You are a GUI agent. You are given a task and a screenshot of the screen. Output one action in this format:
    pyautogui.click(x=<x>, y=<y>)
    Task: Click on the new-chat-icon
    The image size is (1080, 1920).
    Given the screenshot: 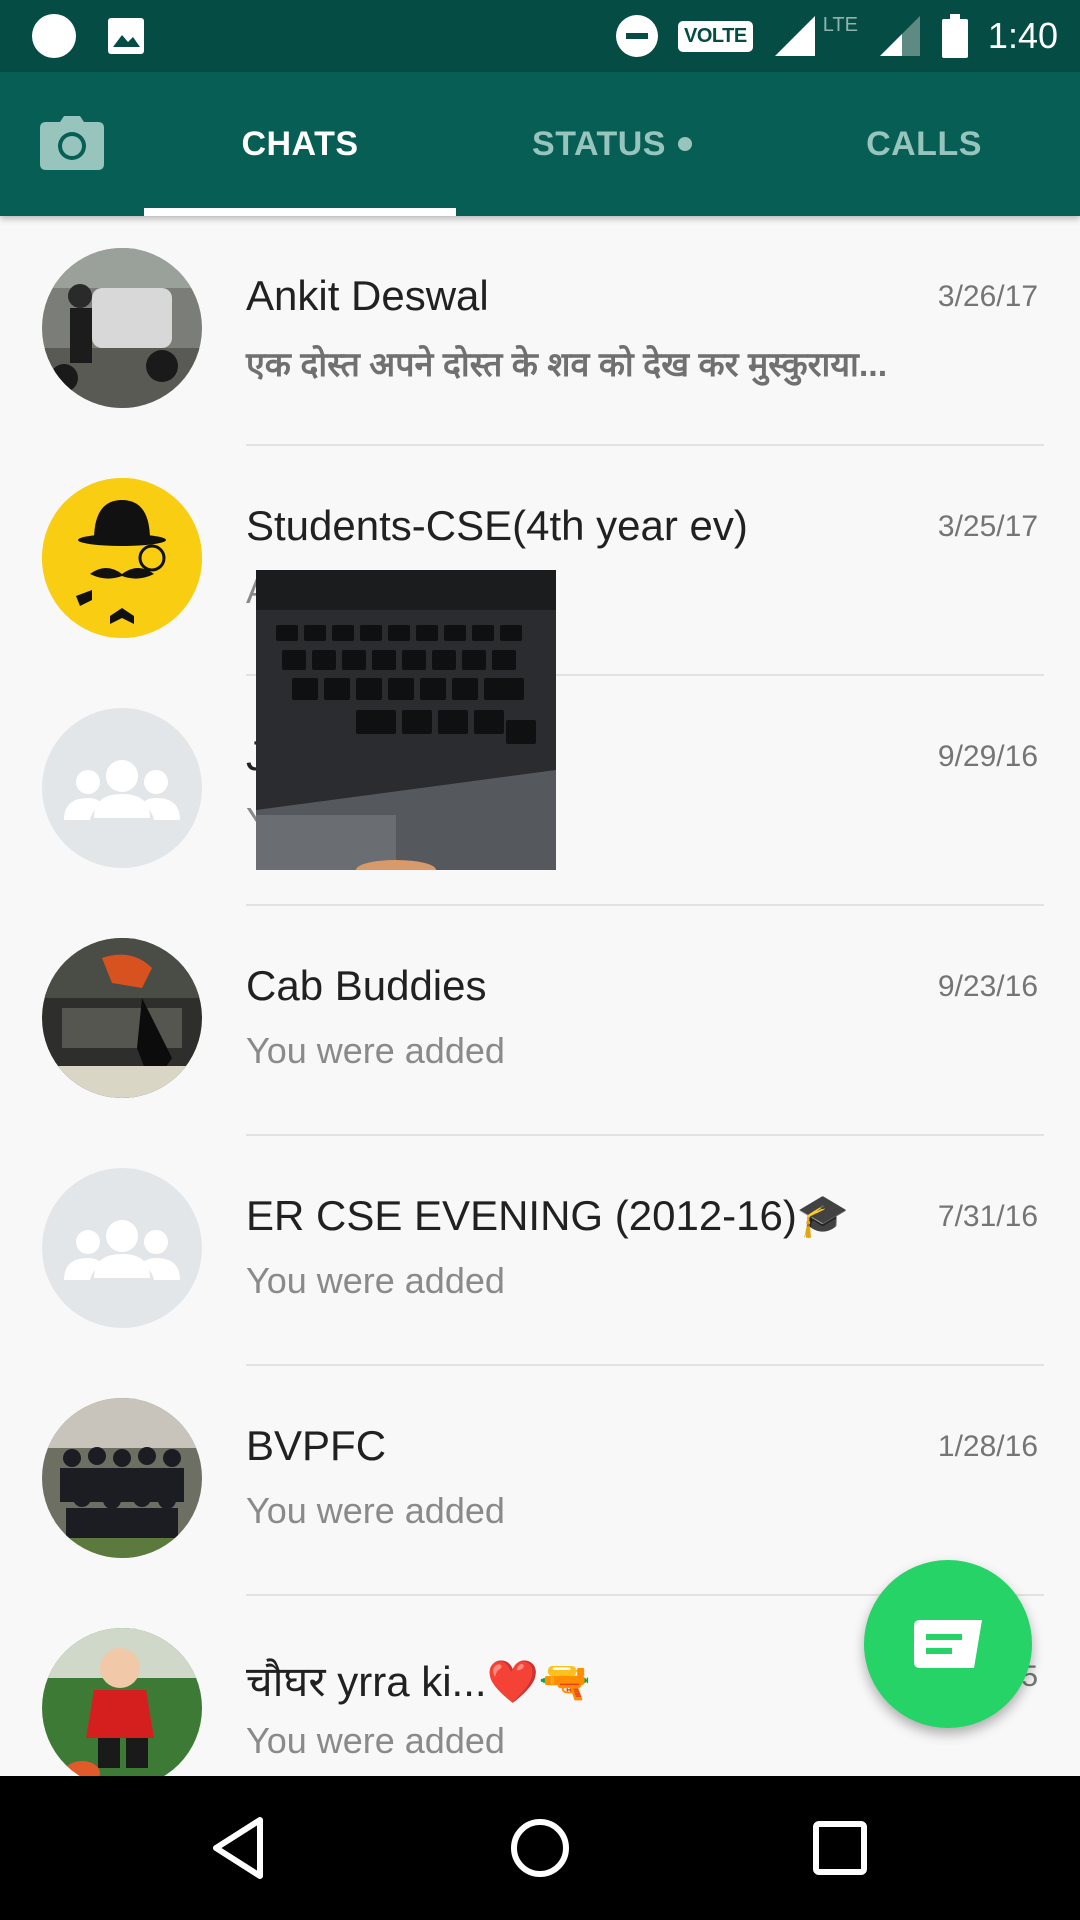 What is the action you would take?
    pyautogui.click(x=948, y=1644)
    